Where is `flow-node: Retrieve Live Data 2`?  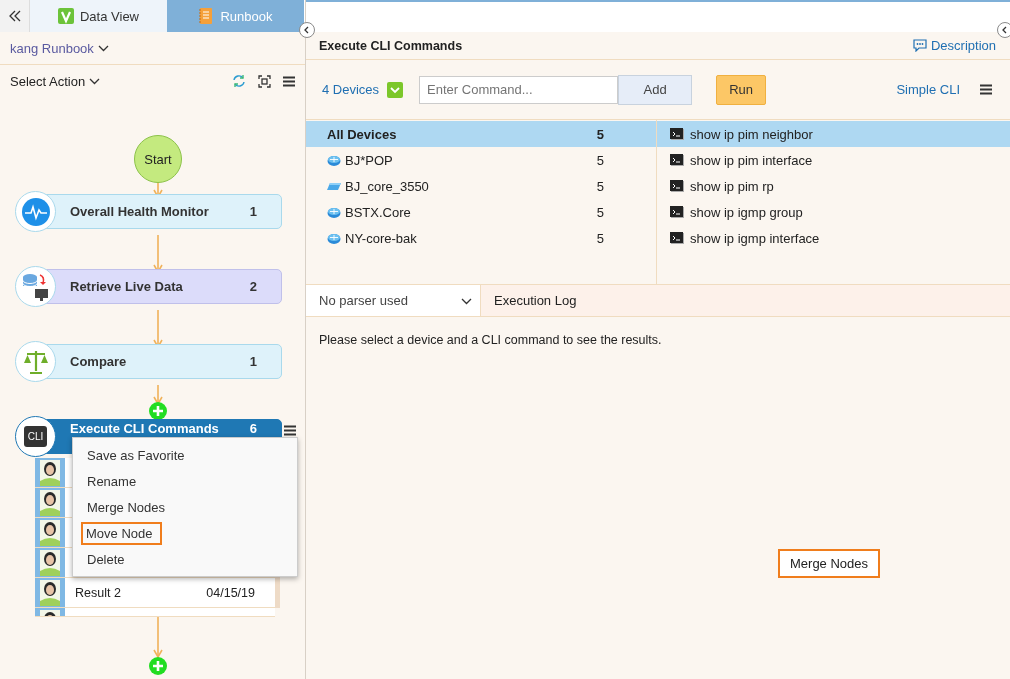
flow-node: Retrieve Live Data 2 is located at coordinates (148, 286).